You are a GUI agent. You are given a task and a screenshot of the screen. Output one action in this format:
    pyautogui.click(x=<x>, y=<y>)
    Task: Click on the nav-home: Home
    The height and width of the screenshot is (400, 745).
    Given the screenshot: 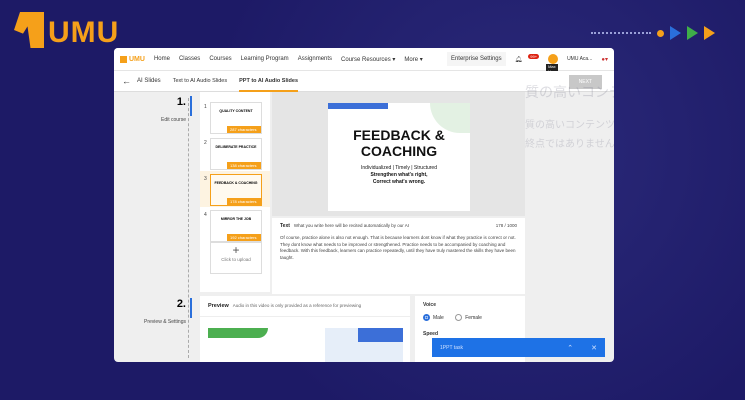 What is the action you would take?
    pyautogui.click(x=162, y=59)
    